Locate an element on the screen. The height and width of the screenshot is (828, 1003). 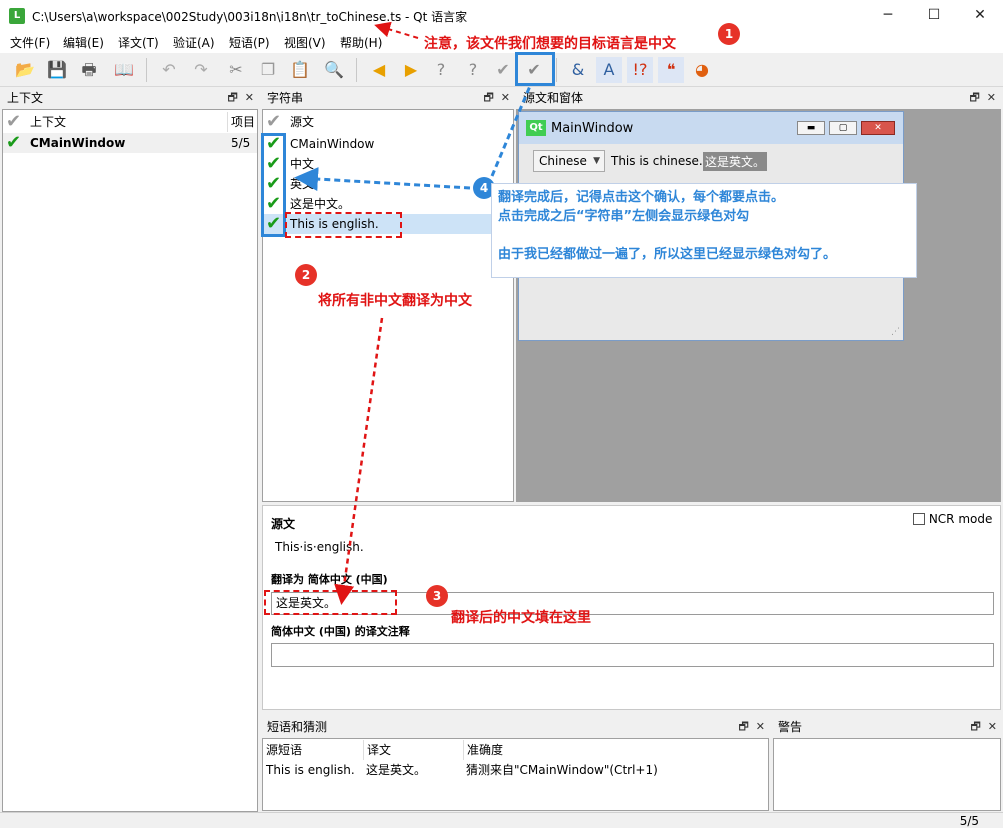
annotation-1-text: 注意，该文件我们想要的目标语言是中文 is located at coordinates (550, 44).